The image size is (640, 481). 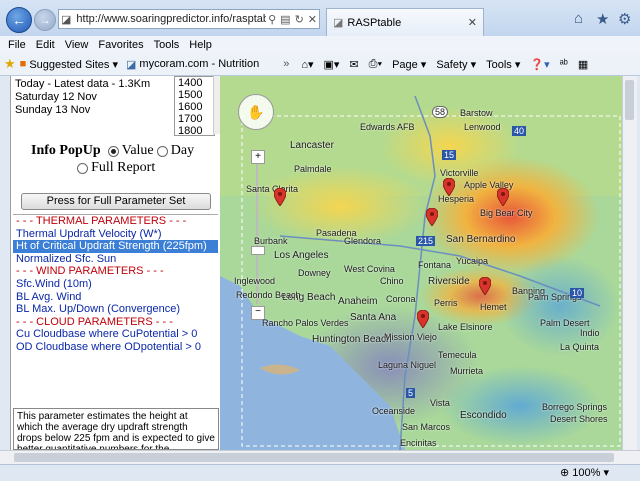 I want to click on favorites-star-button: ★, so click(x=10, y=64).